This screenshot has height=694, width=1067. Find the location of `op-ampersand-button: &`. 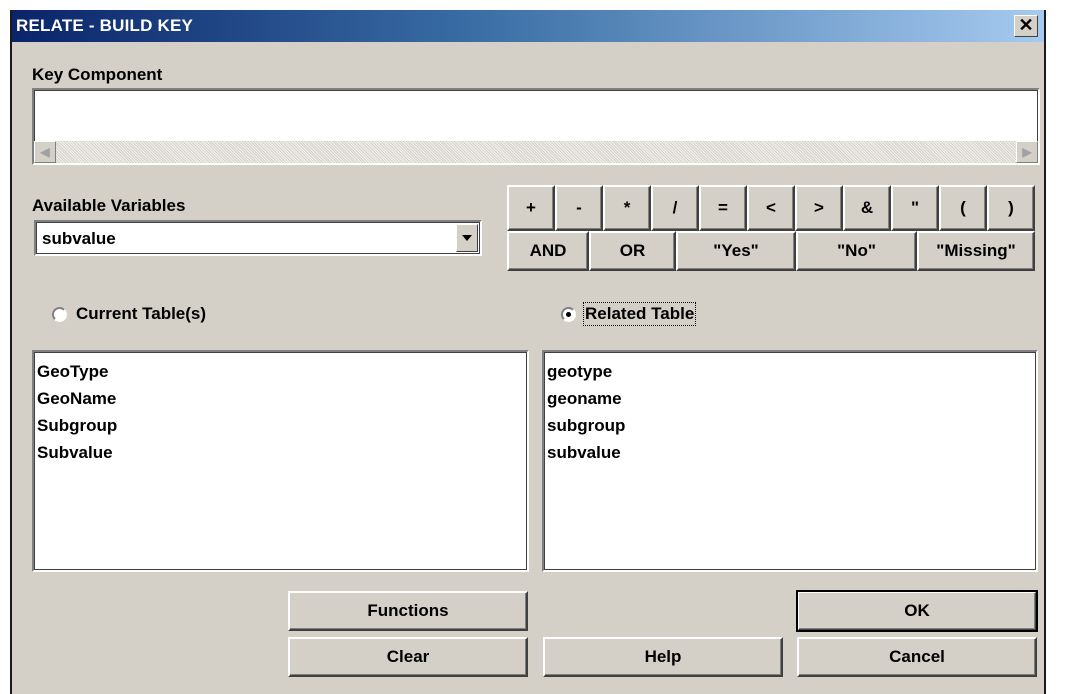

op-ampersand-button: & is located at coordinates (867, 208).